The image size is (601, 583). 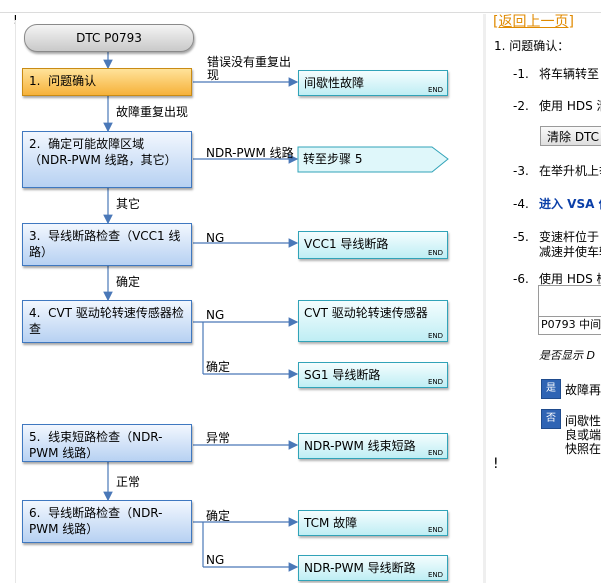 I want to click on item-5-number: -5., so click(x=521, y=237).